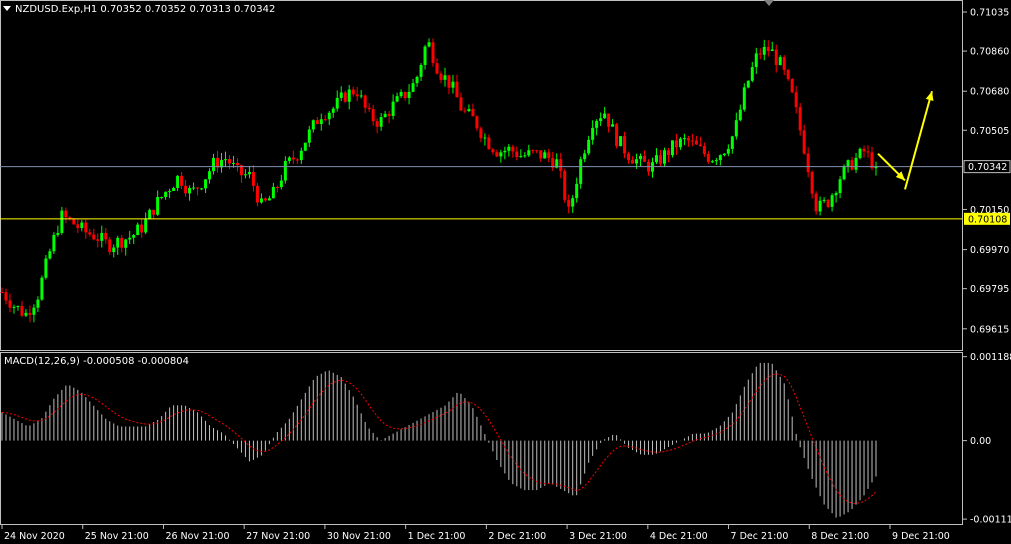  Describe the element at coordinates (517, 536) in the screenshot. I see `time-tick-label: 2 Dec 21:00` at that location.